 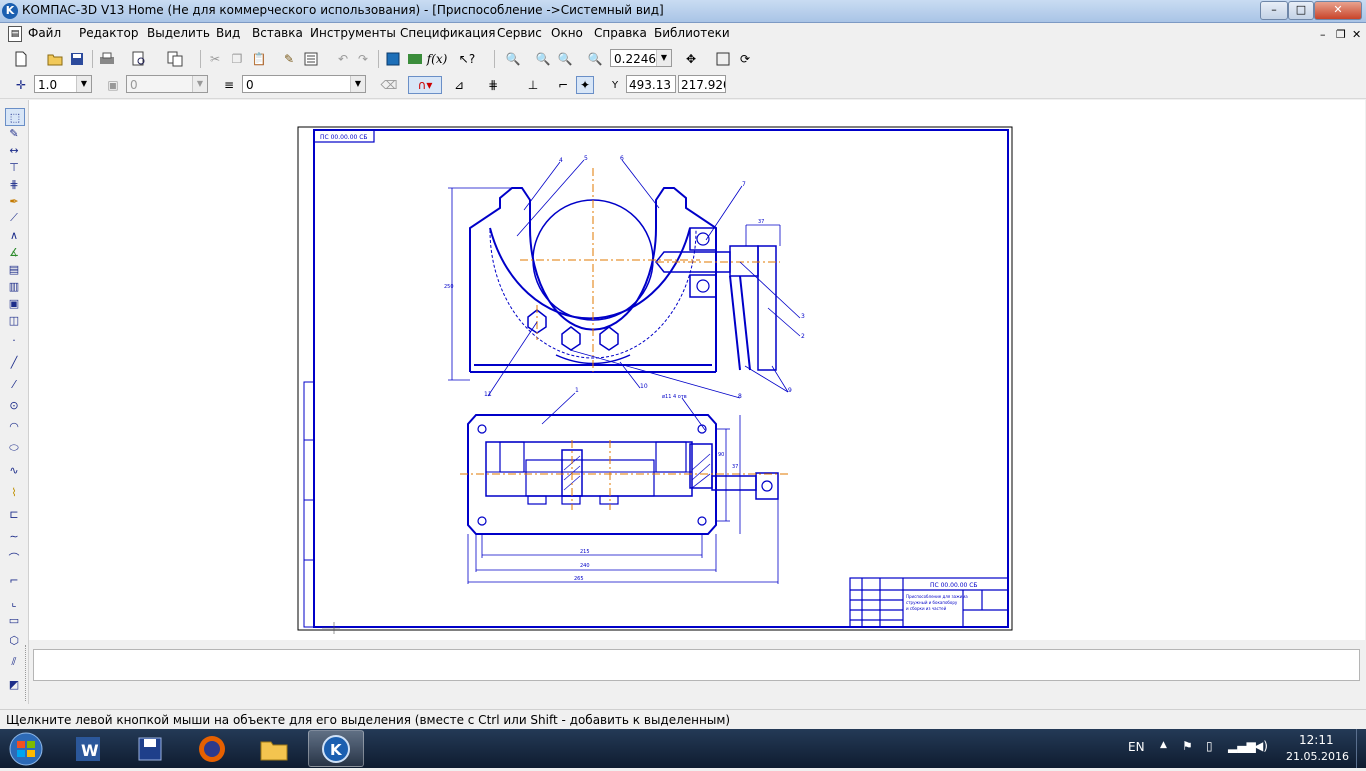 I want to click on measure-icon: ⟋, so click(x=14, y=218).